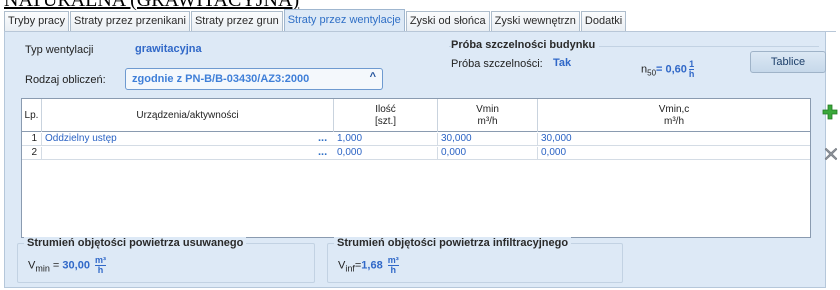  I want to click on column-header-lp: Lp., so click(32, 115).